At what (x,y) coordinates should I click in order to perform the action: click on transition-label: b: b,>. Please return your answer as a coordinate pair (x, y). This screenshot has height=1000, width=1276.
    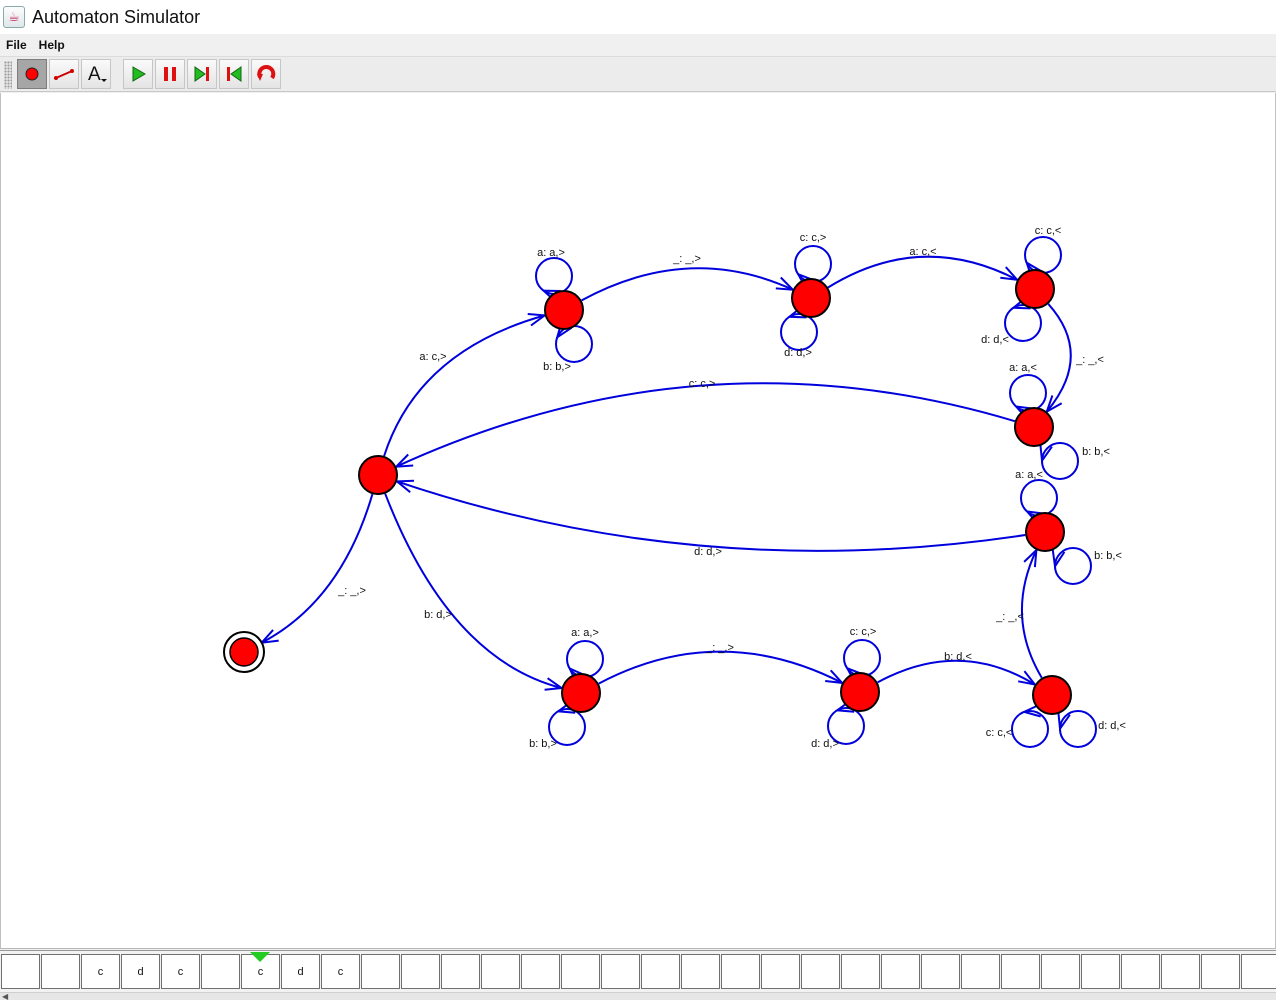
    Looking at the image, I should click on (557, 367).